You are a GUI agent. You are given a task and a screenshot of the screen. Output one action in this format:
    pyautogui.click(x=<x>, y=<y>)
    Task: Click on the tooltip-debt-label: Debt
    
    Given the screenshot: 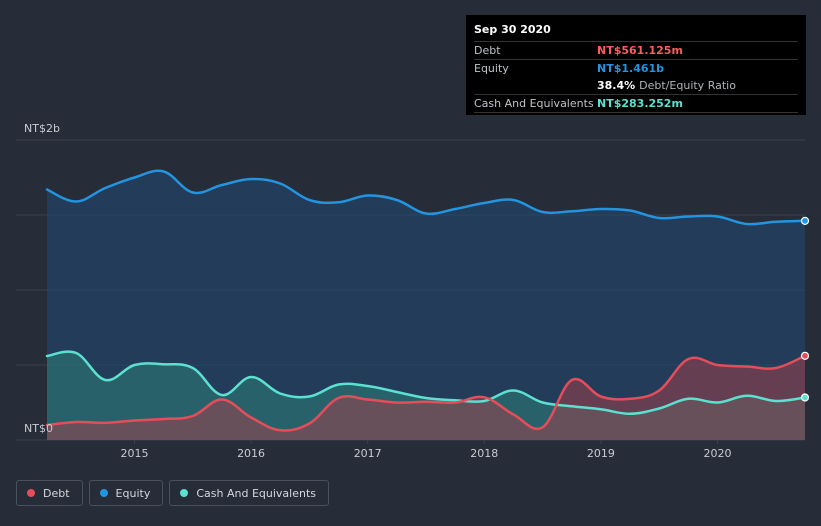 What is the action you would take?
    pyautogui.click(x=487, y=50)
    